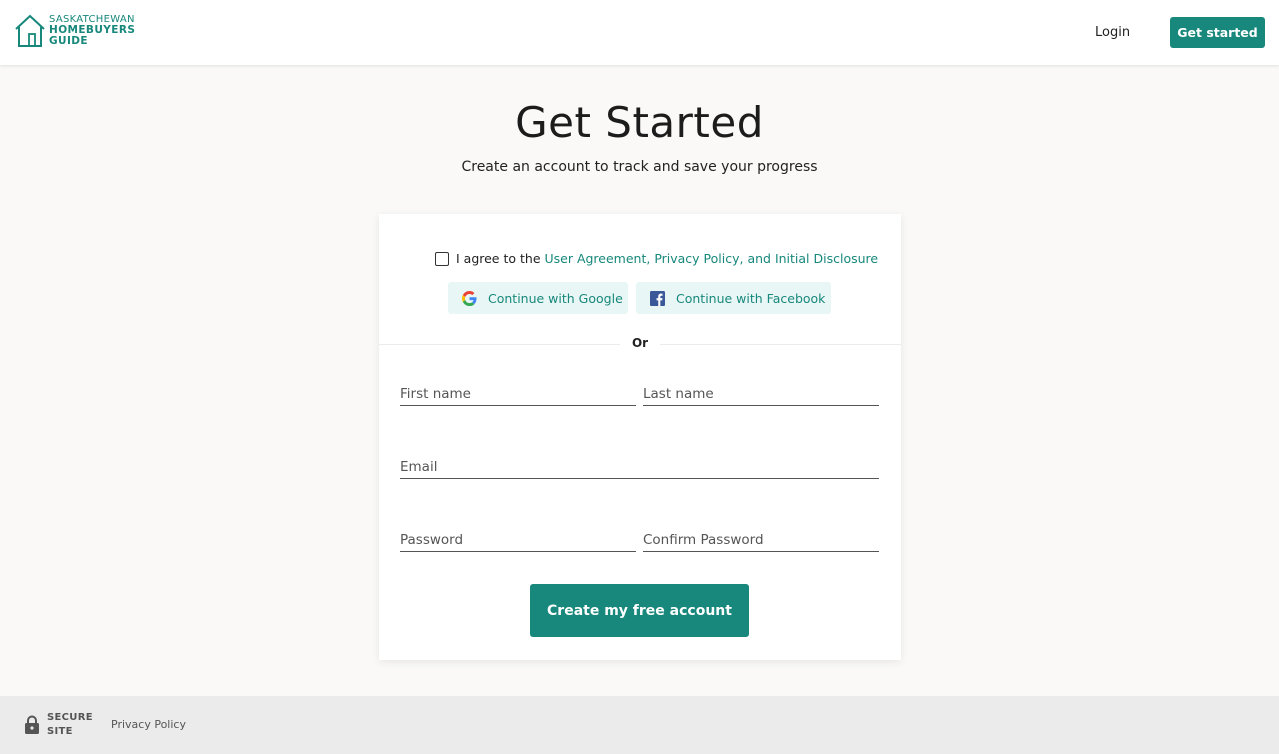 This screenshot has width=1279, height=754. I want to click on create-account-button: Create my free account, so click(639, 610).